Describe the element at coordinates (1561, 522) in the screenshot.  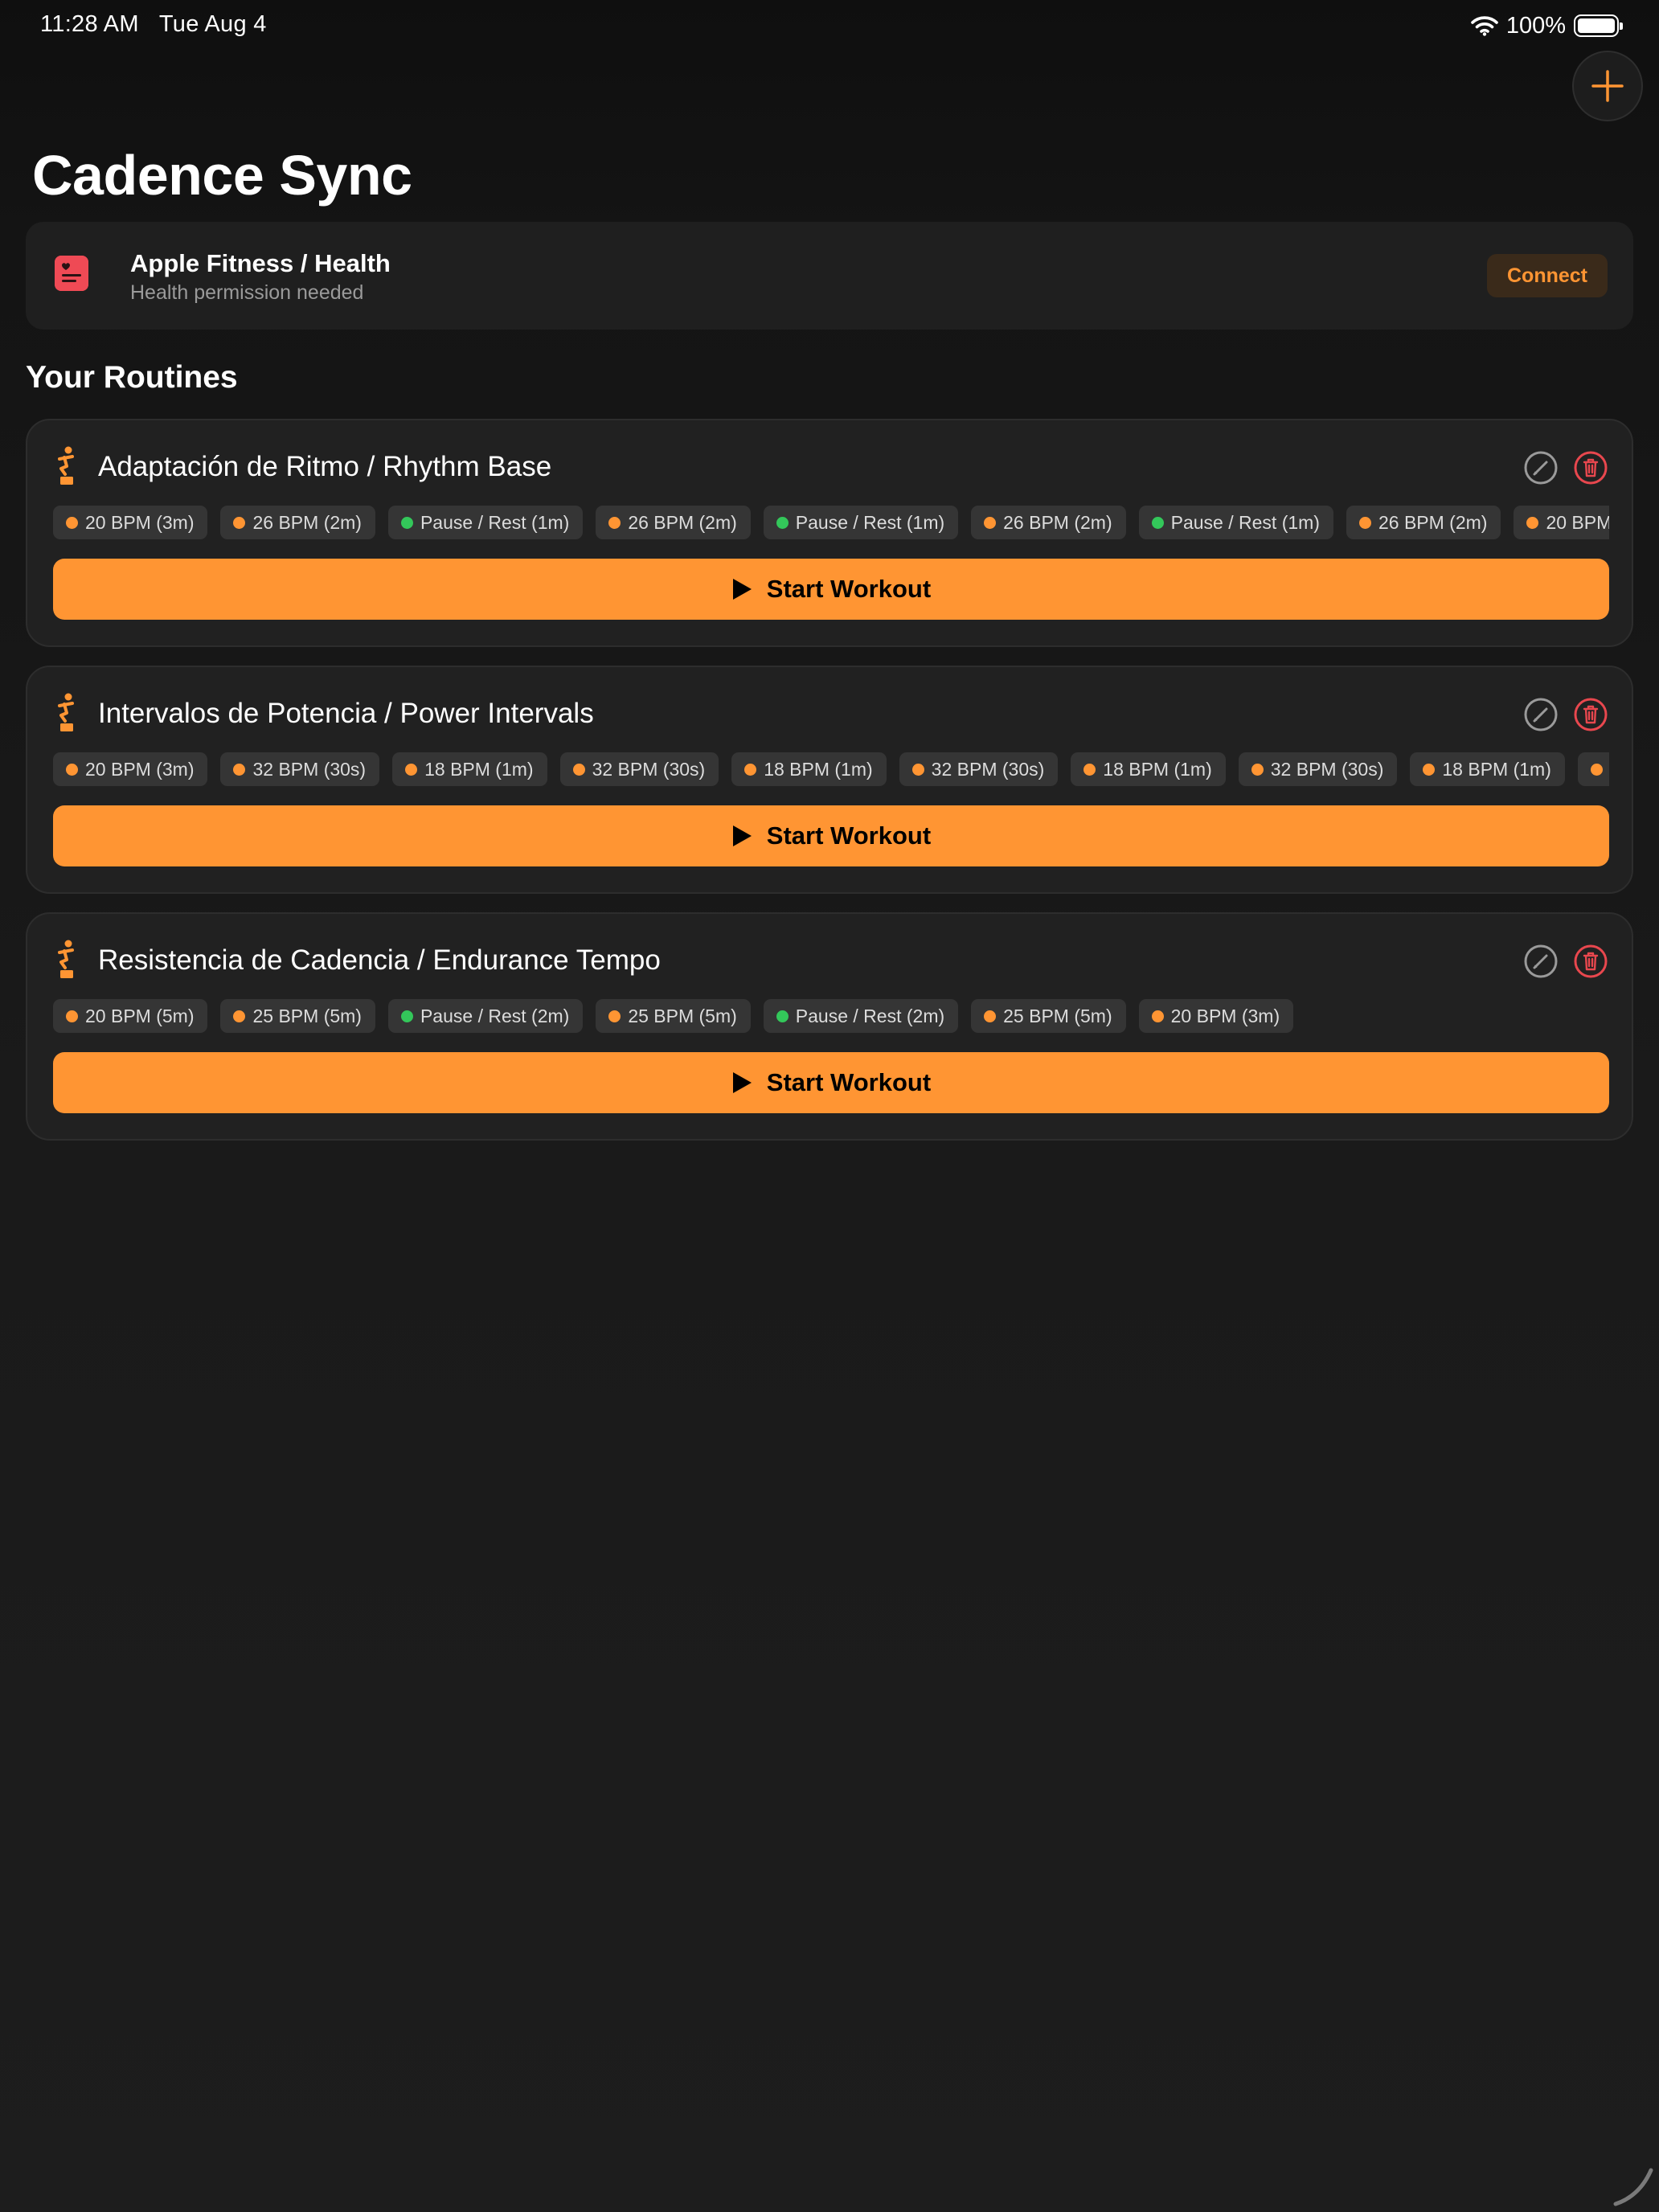
I see `step-chip: 20 BPM` at that location.